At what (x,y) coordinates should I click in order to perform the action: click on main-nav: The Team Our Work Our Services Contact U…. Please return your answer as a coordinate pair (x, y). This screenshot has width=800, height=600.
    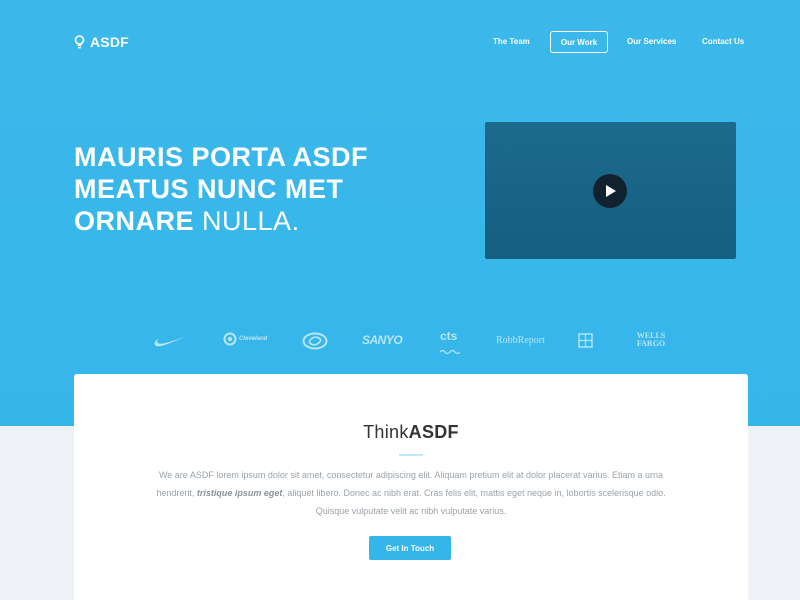
    Looking at the image, I should click on (400, 42).